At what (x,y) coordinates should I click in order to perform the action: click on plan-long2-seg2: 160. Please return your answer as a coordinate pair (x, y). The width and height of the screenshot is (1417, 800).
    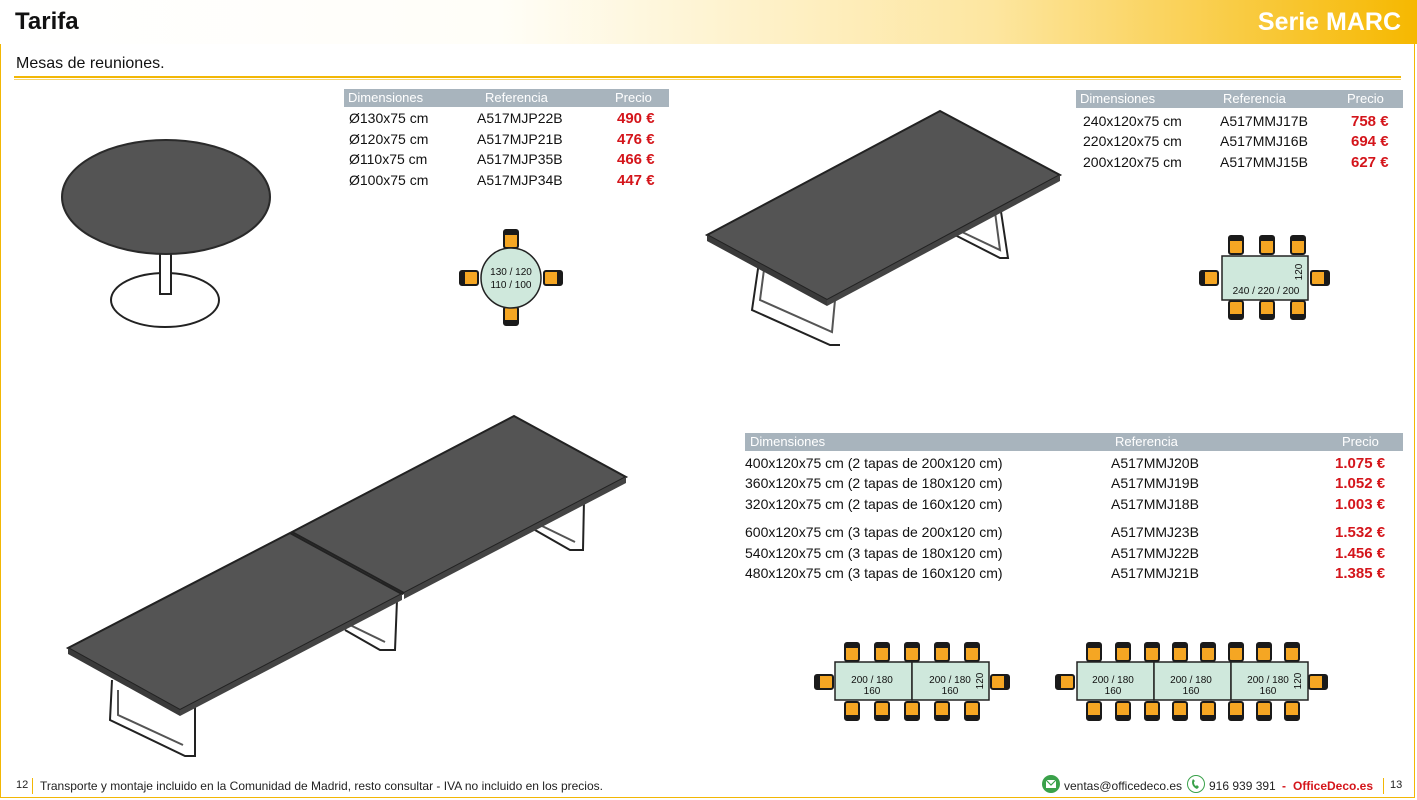
    Looking at the image, I should click on (872, 691).